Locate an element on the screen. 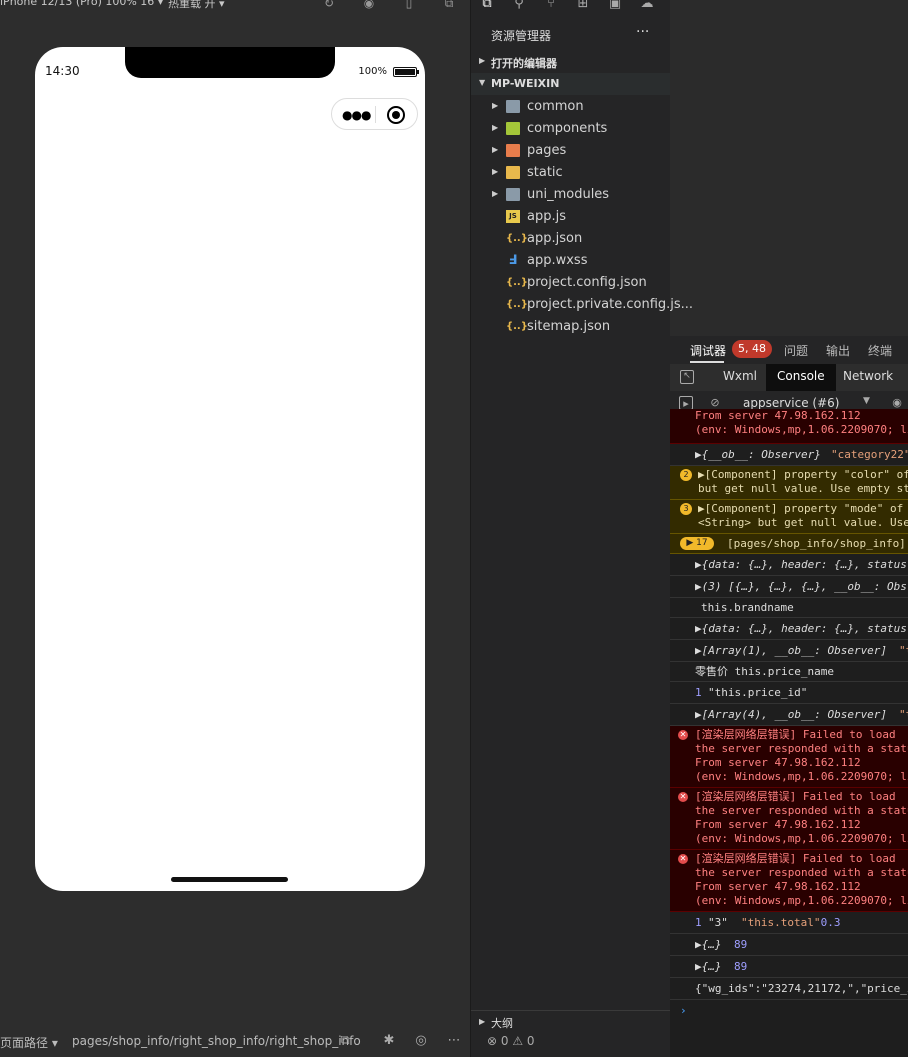 This screenshot has height=1057, width=908. refresh-icon: ↻ is located at coordinates (329, 5).